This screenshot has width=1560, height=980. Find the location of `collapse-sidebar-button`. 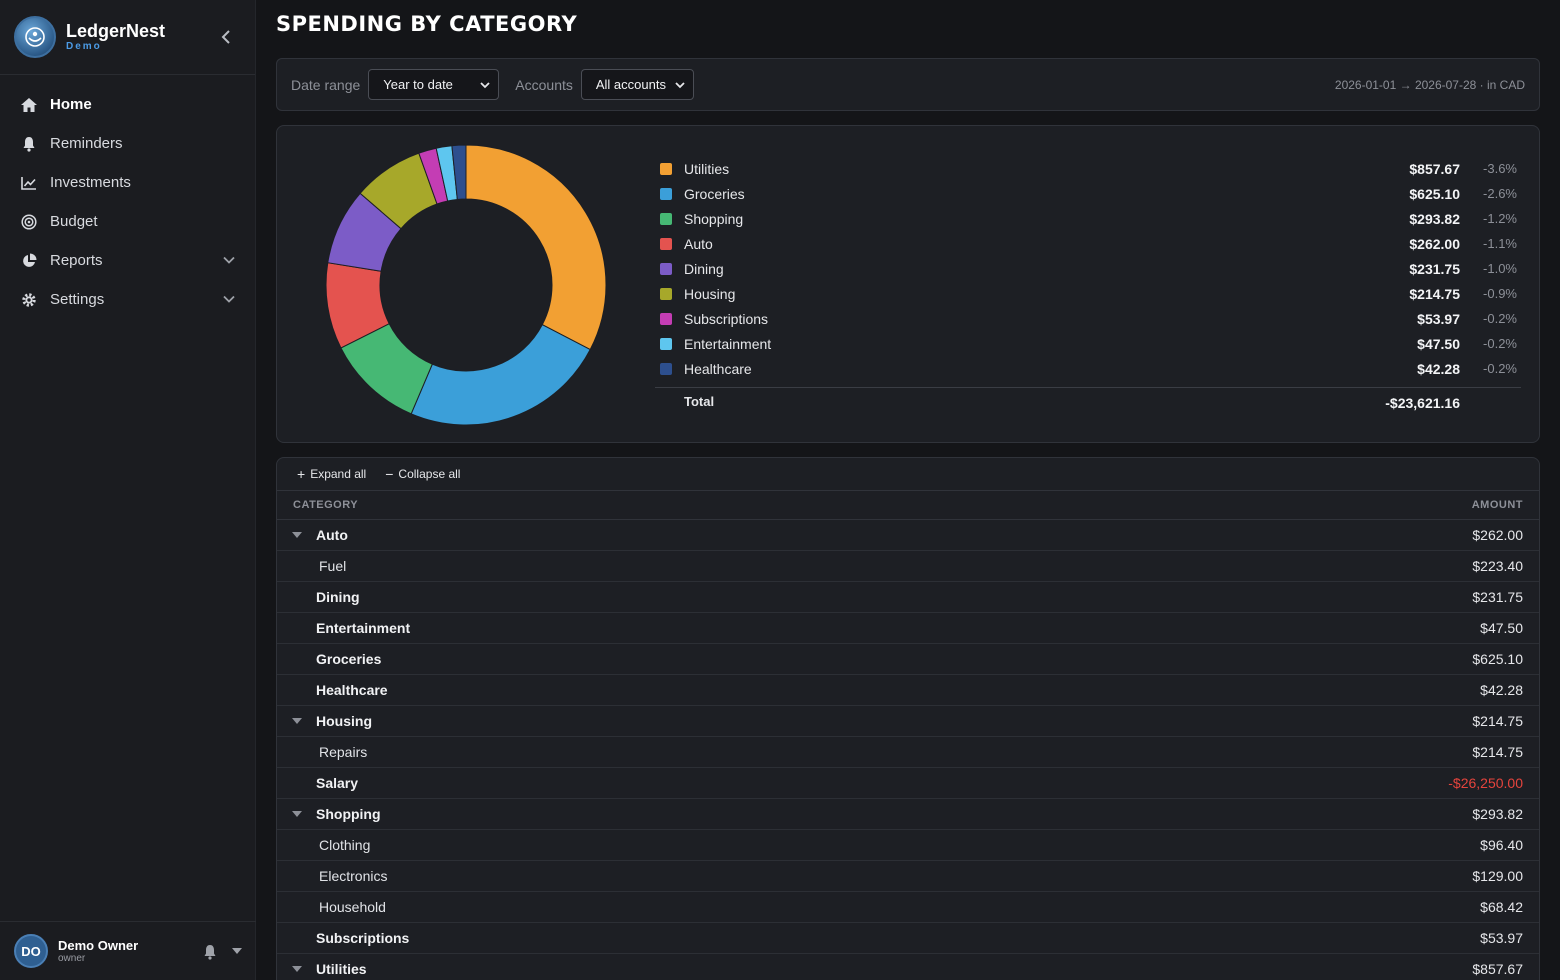

collapse-sidebar-button is located at coordinates (226, 37).